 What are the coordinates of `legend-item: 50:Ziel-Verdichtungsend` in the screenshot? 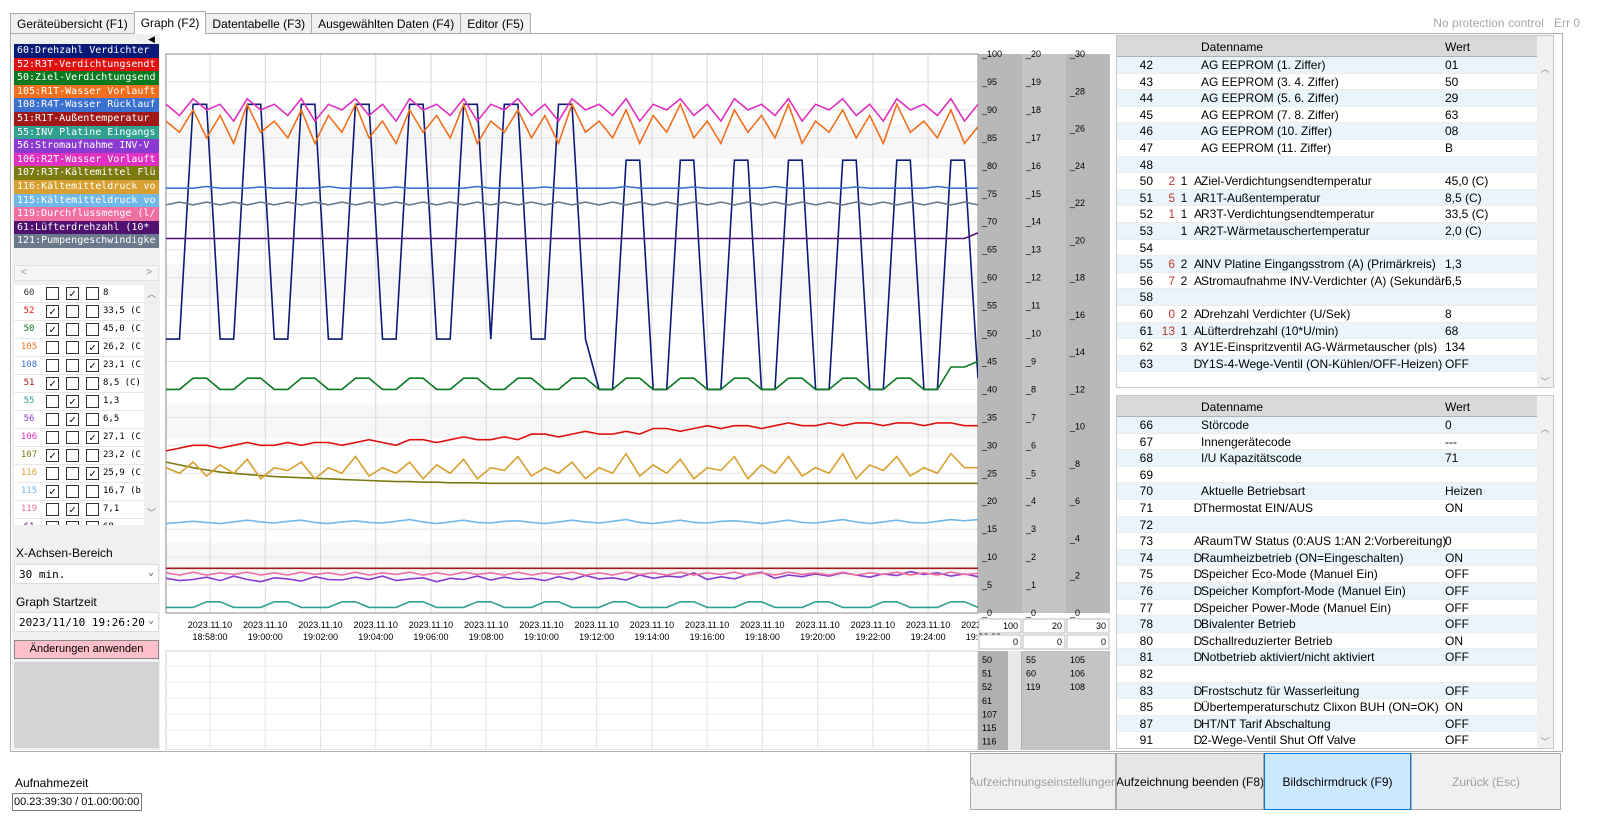 It's located at (86, 78).